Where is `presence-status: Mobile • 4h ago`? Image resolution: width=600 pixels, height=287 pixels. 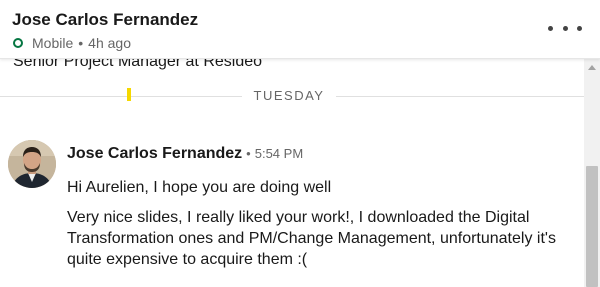
presence-status: Mobile • 4h ago is located at coordinates (71, 43).